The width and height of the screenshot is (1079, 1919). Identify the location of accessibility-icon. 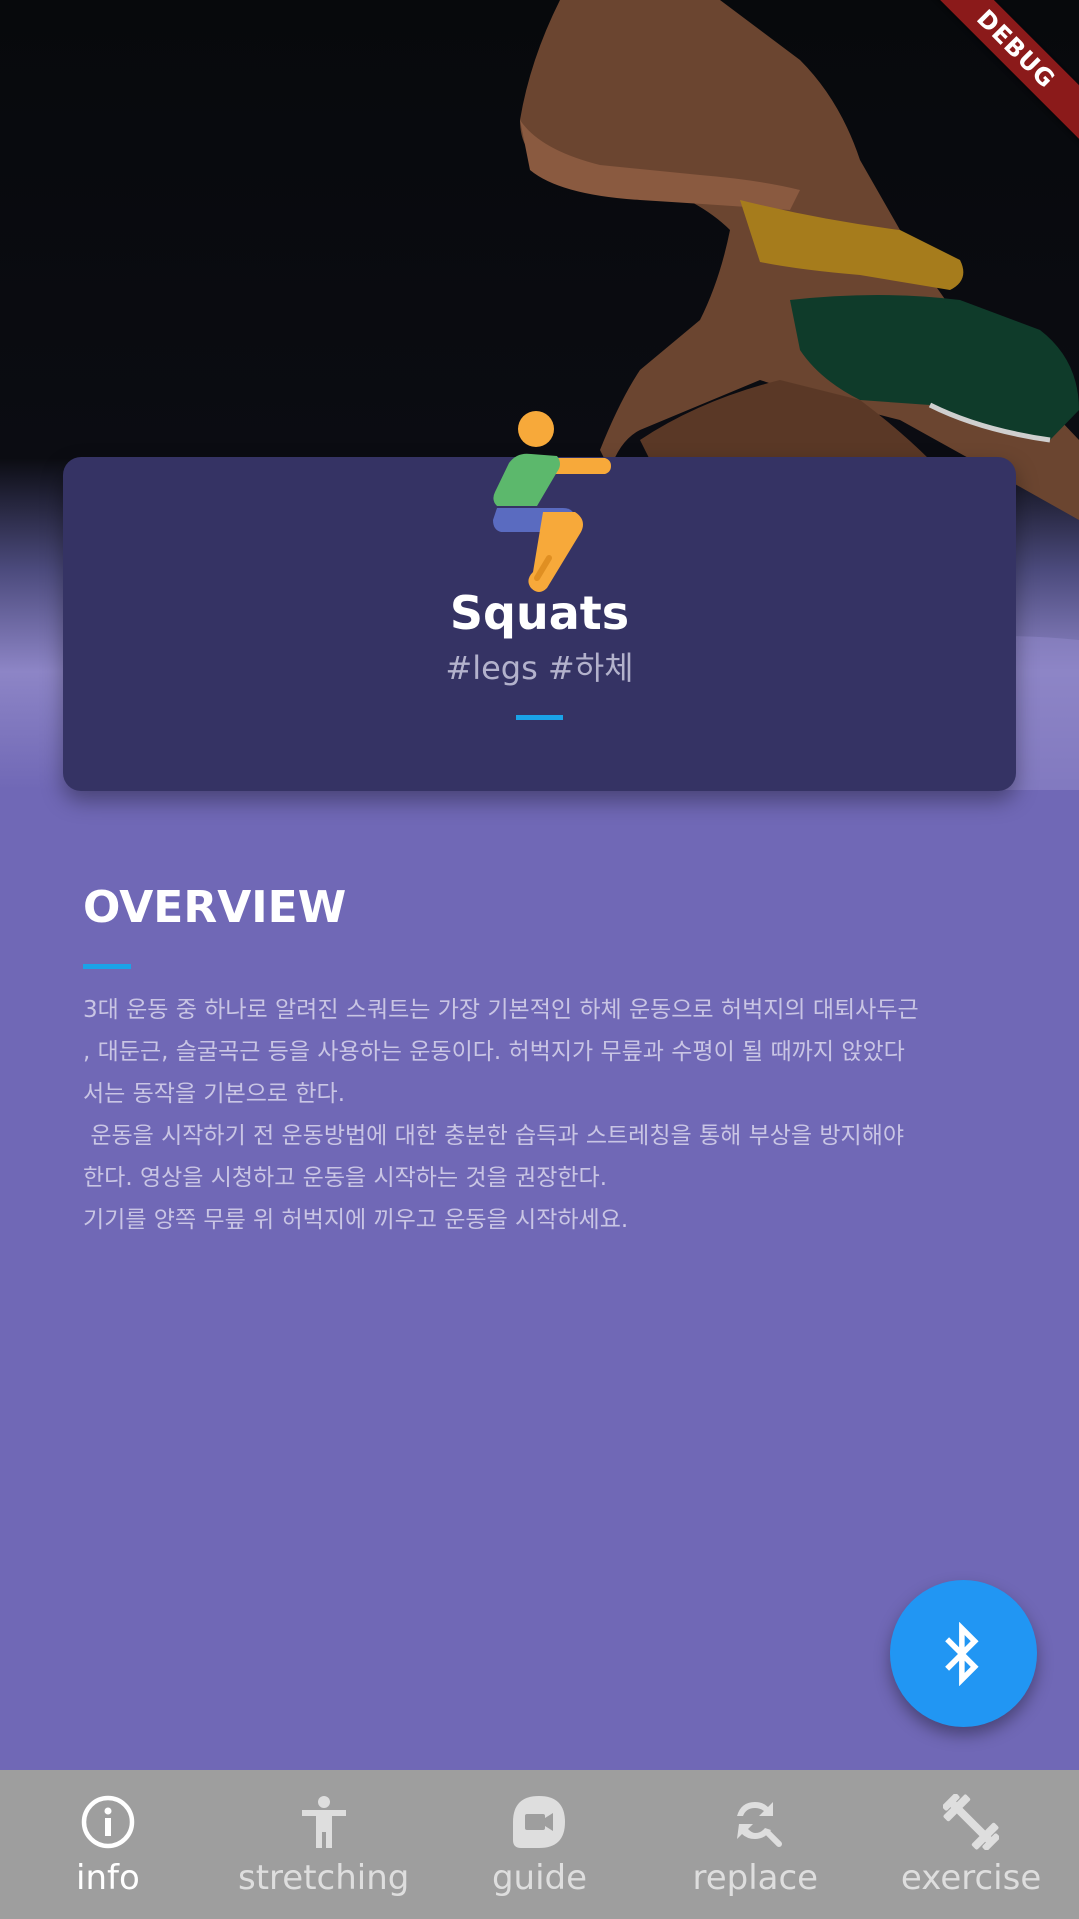
(323, 1822).